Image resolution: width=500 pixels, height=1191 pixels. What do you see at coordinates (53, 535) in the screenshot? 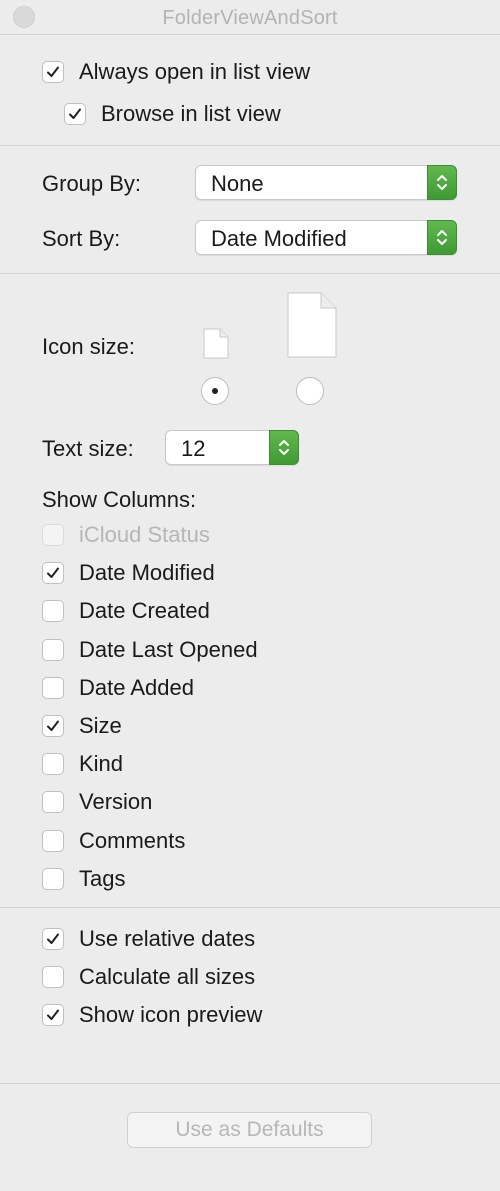
I see `icloud-status-checkbox` at bounding box center [53, 535].